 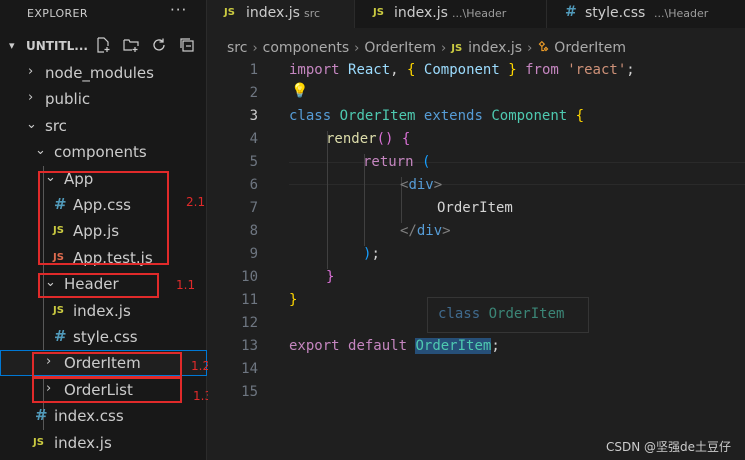 I want to click on tab-description: src, so click(x=312, y=13).